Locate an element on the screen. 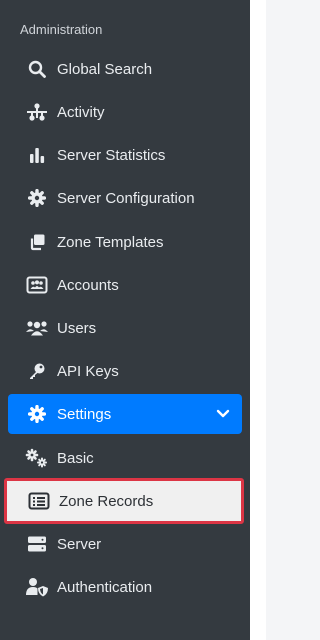 The height and width of the screenshot is (640, 320). list-icon is located at coordinates (39, 501).